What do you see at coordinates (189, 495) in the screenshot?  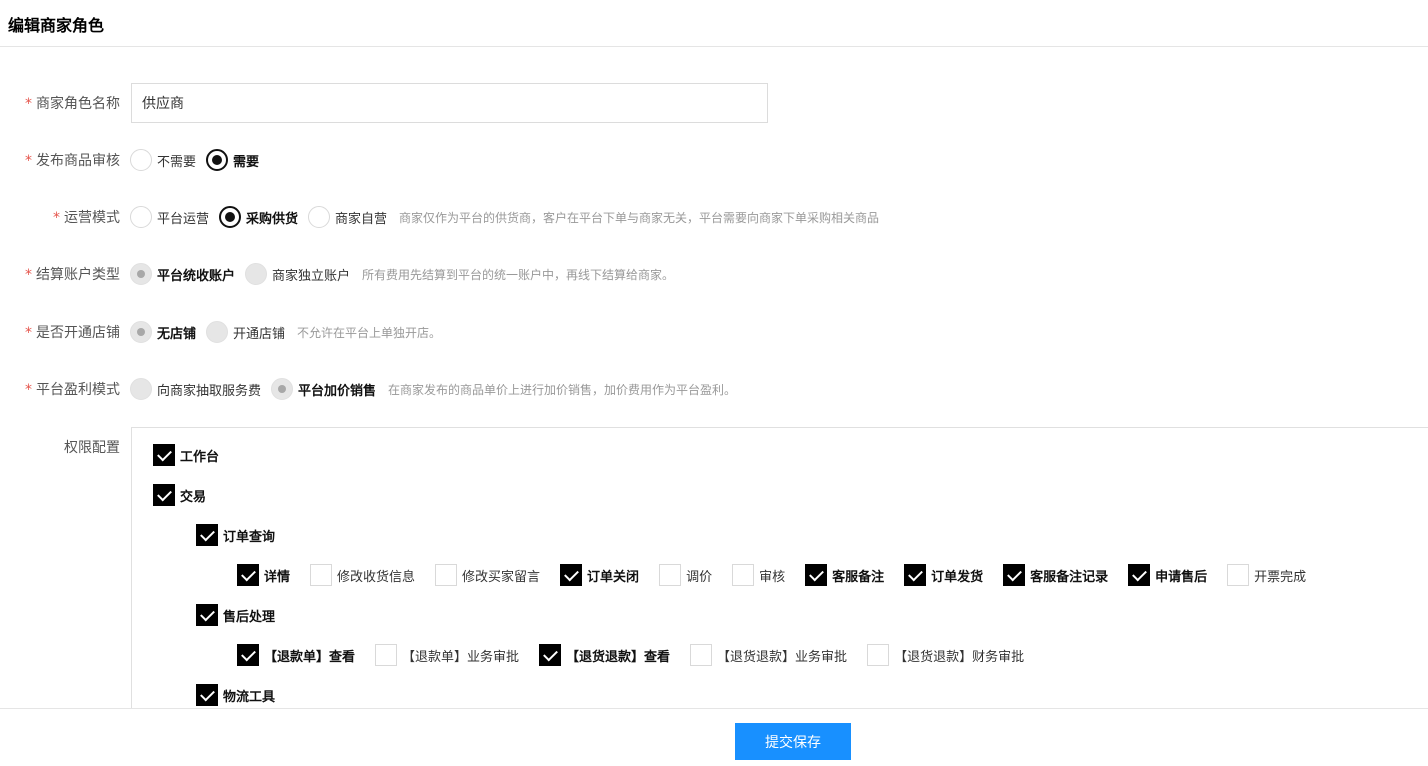 I see `perm-trade: 交易` at bounding box center [189, 495].